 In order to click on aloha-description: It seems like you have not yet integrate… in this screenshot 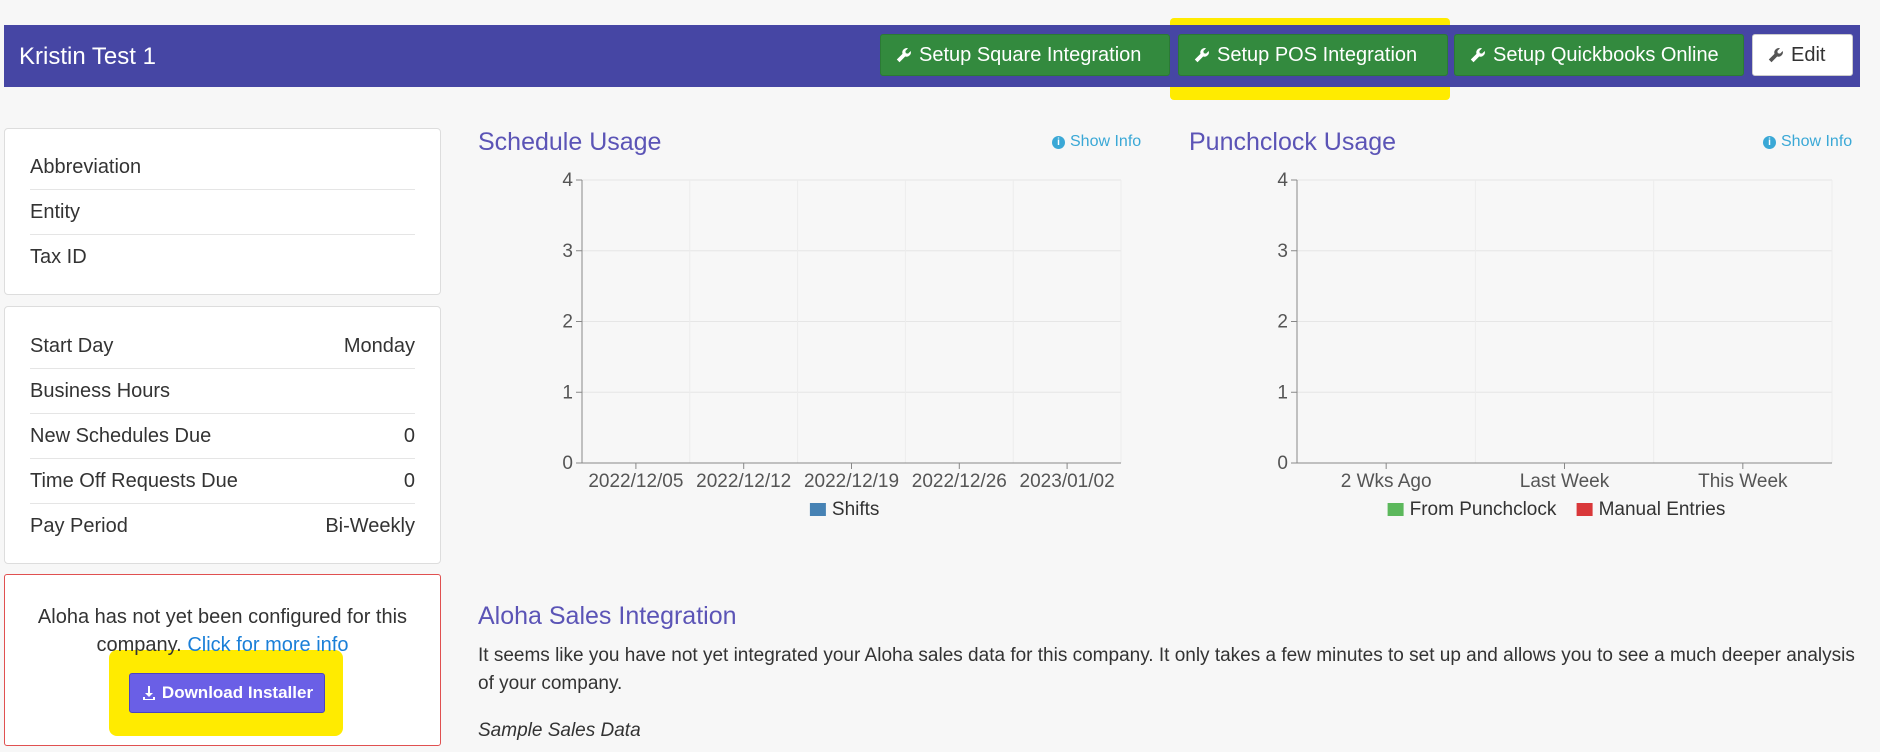, I will do `click(1166, 669)`.